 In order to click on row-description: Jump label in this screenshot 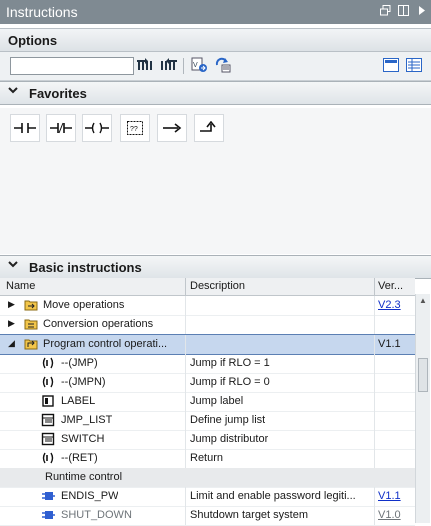, I will do `click(217, 401)`.